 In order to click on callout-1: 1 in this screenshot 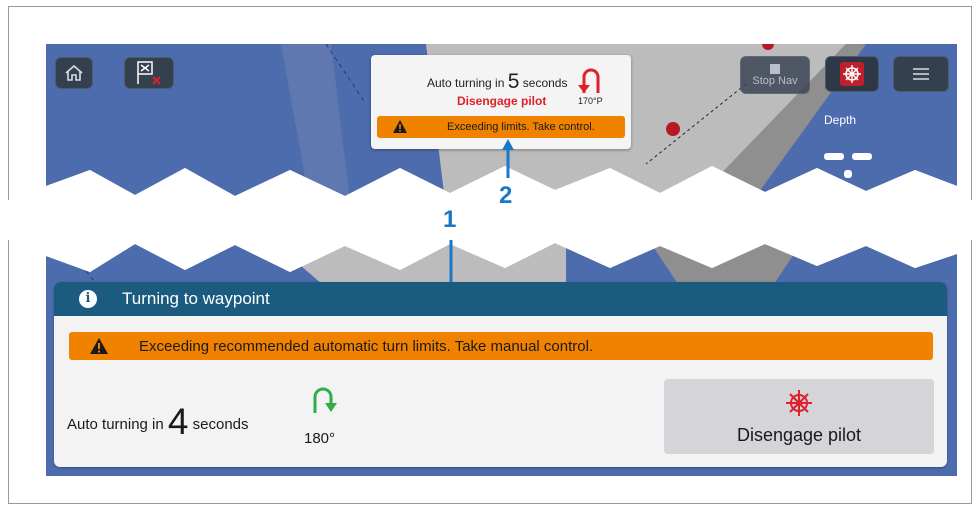, I will do `click(450, 219)`.